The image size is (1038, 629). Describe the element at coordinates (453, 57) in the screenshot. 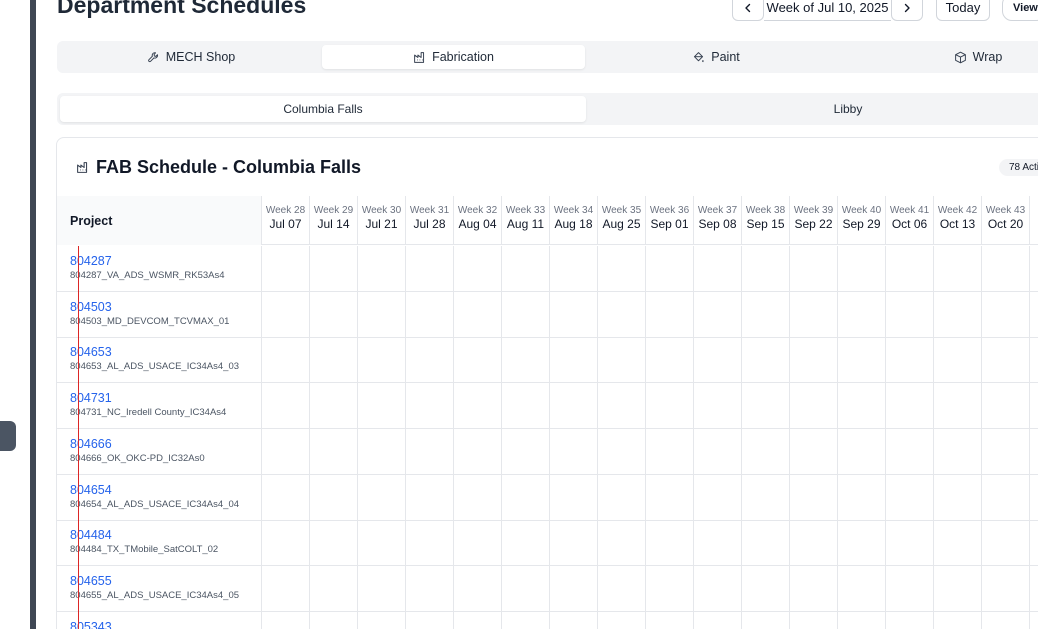

I see `tab-fabrication: Fabrication` at that location.